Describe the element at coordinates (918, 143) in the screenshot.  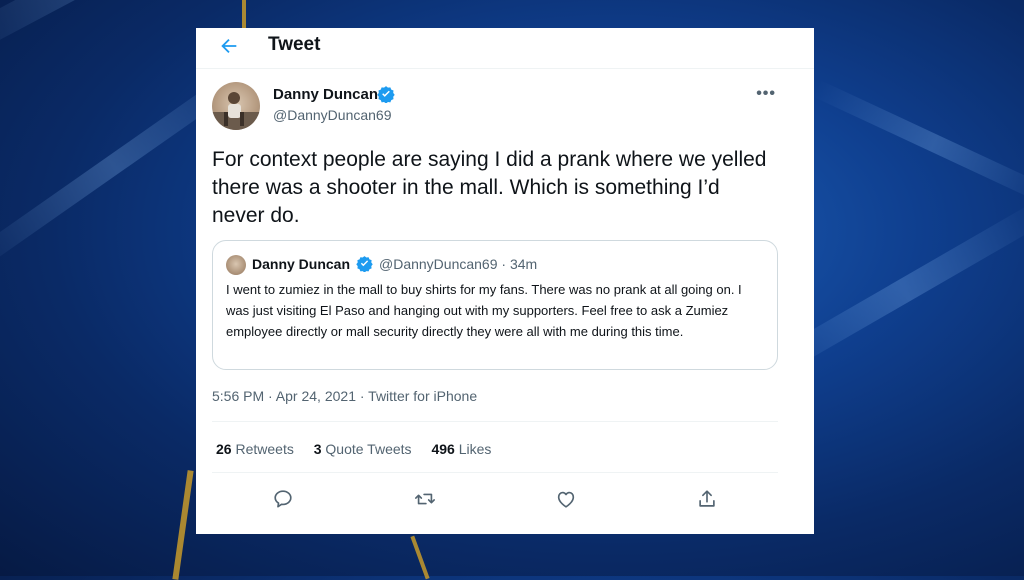
I see `background-ray` at that location.